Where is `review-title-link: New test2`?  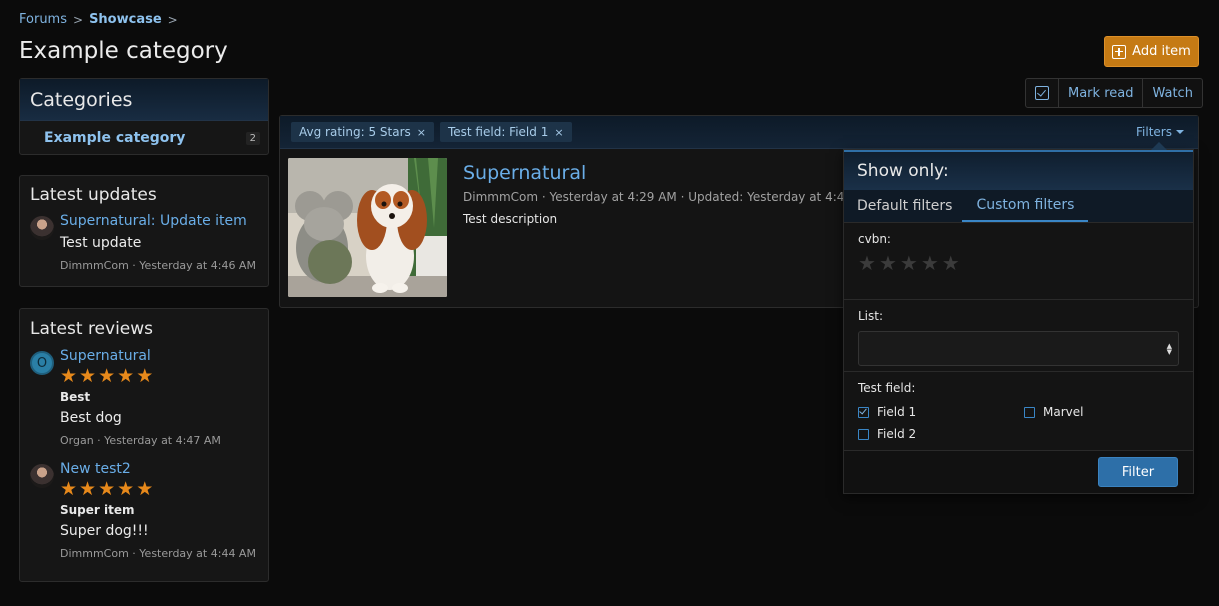
review-title-link: New test2 is located at coordinates (164, 469).